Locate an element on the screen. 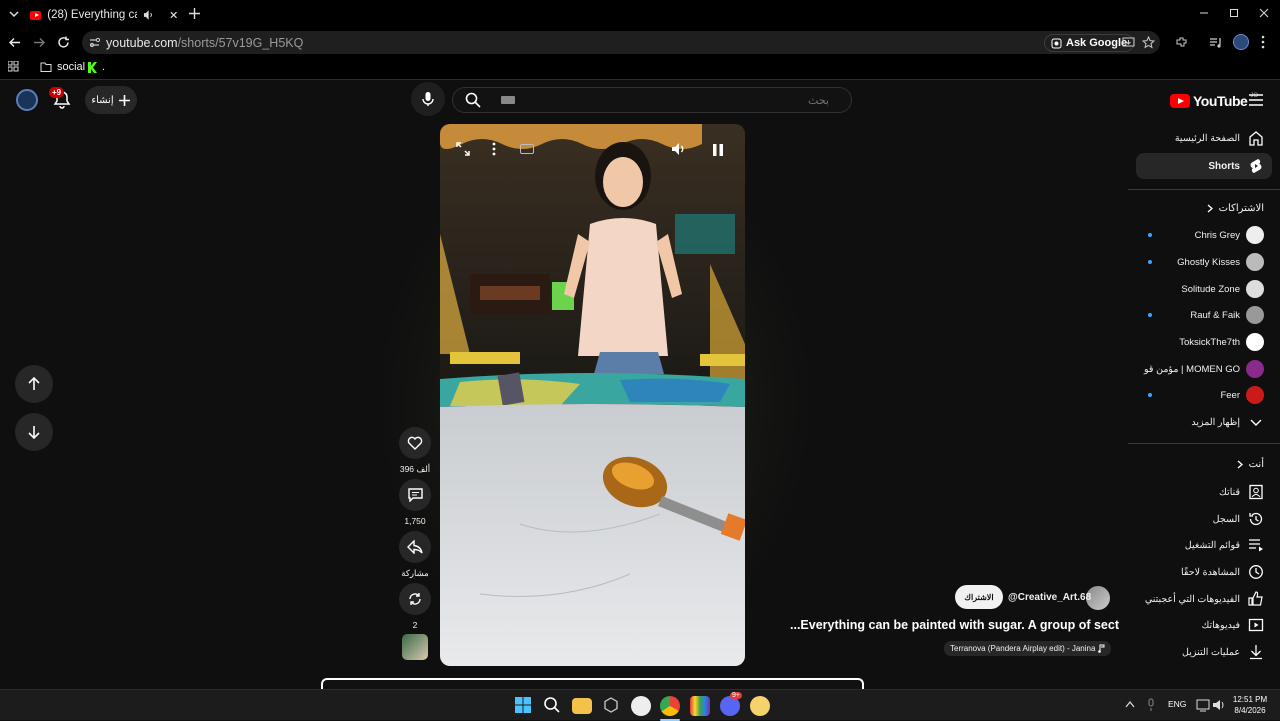 This screenshot has width=1280, height=721. url-text: youtube.com/shorts/57v19G_H5KQ is located at coordinates (205, 42).